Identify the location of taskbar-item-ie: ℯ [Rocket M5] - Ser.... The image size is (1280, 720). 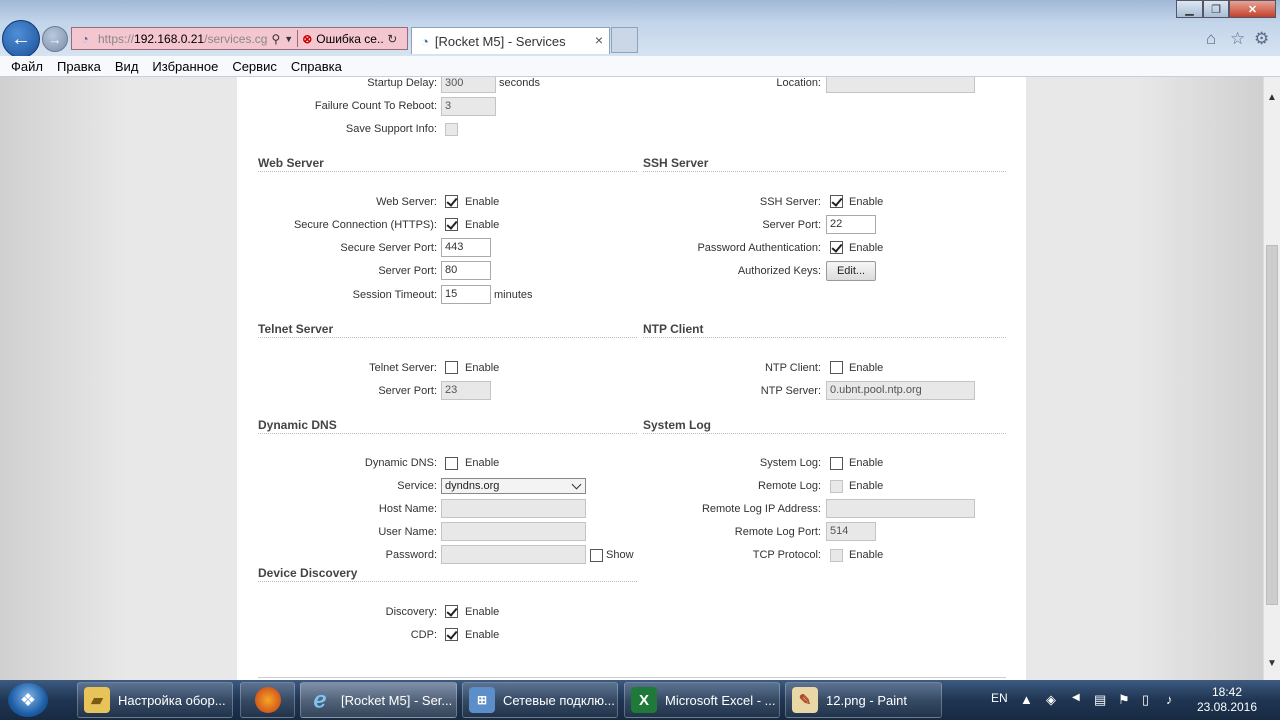
(378, 700).